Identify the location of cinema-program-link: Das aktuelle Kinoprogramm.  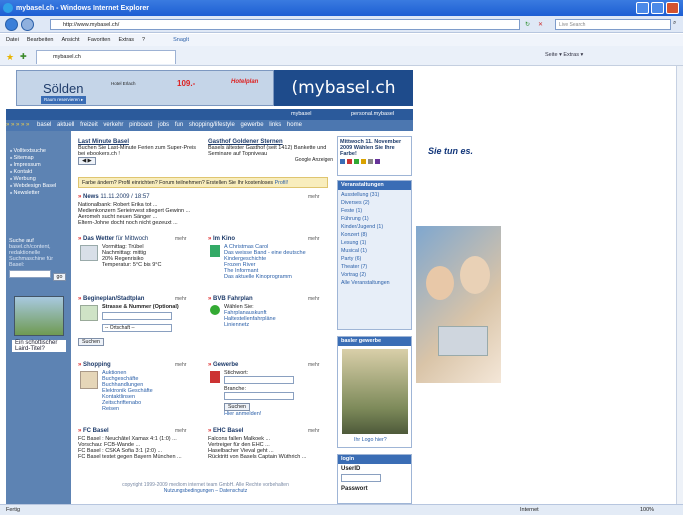
(278, 277).